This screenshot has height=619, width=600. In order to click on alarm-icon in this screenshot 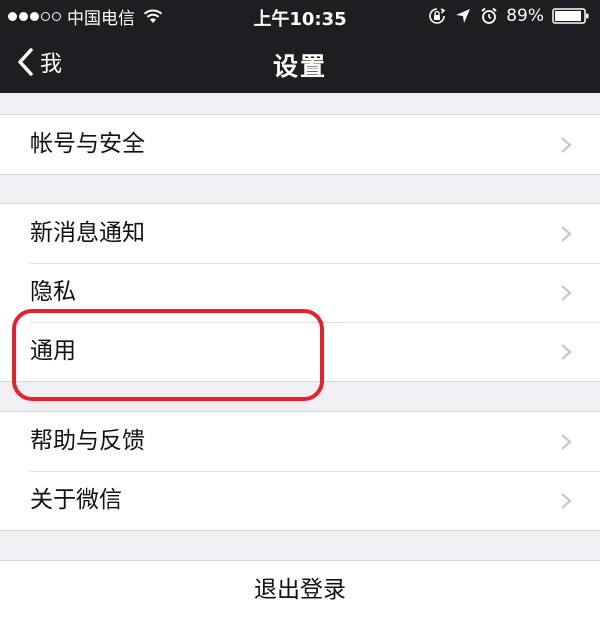, I will do `click(489, 16)`.